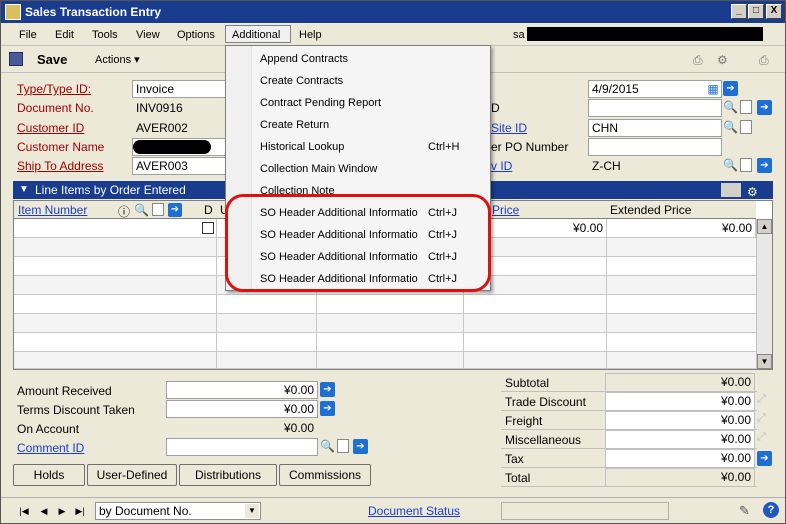 This screenshot has width=786, height=524. What do you see at coordinates (764, 419) in the screenshot?
I see `freight-expand-icon: ⤢` at bounding box center [764, 419].